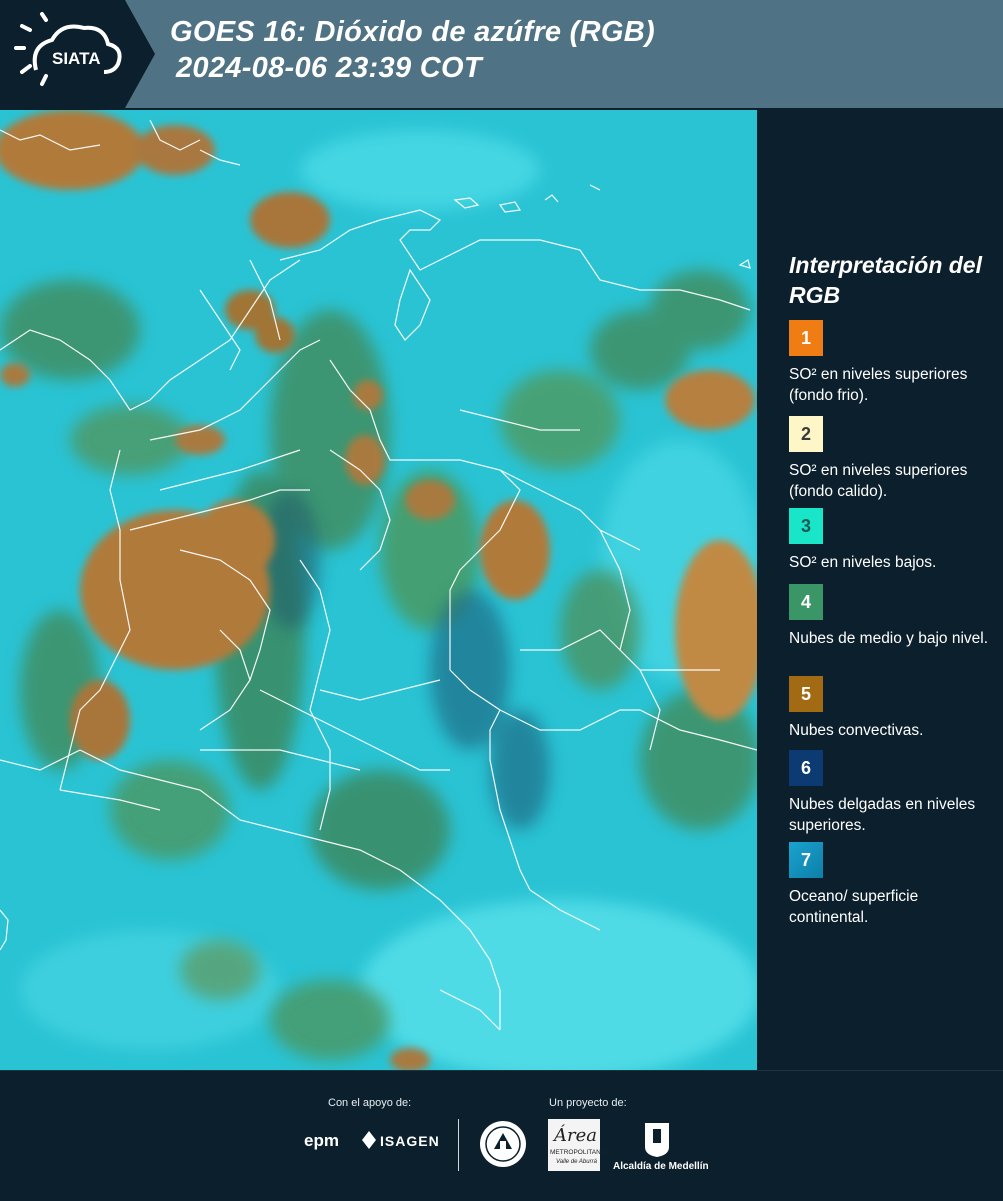  Describe the element at coordinates (806, 694) in the screenshot. I see `legend-swatch-5: 5` at that location.